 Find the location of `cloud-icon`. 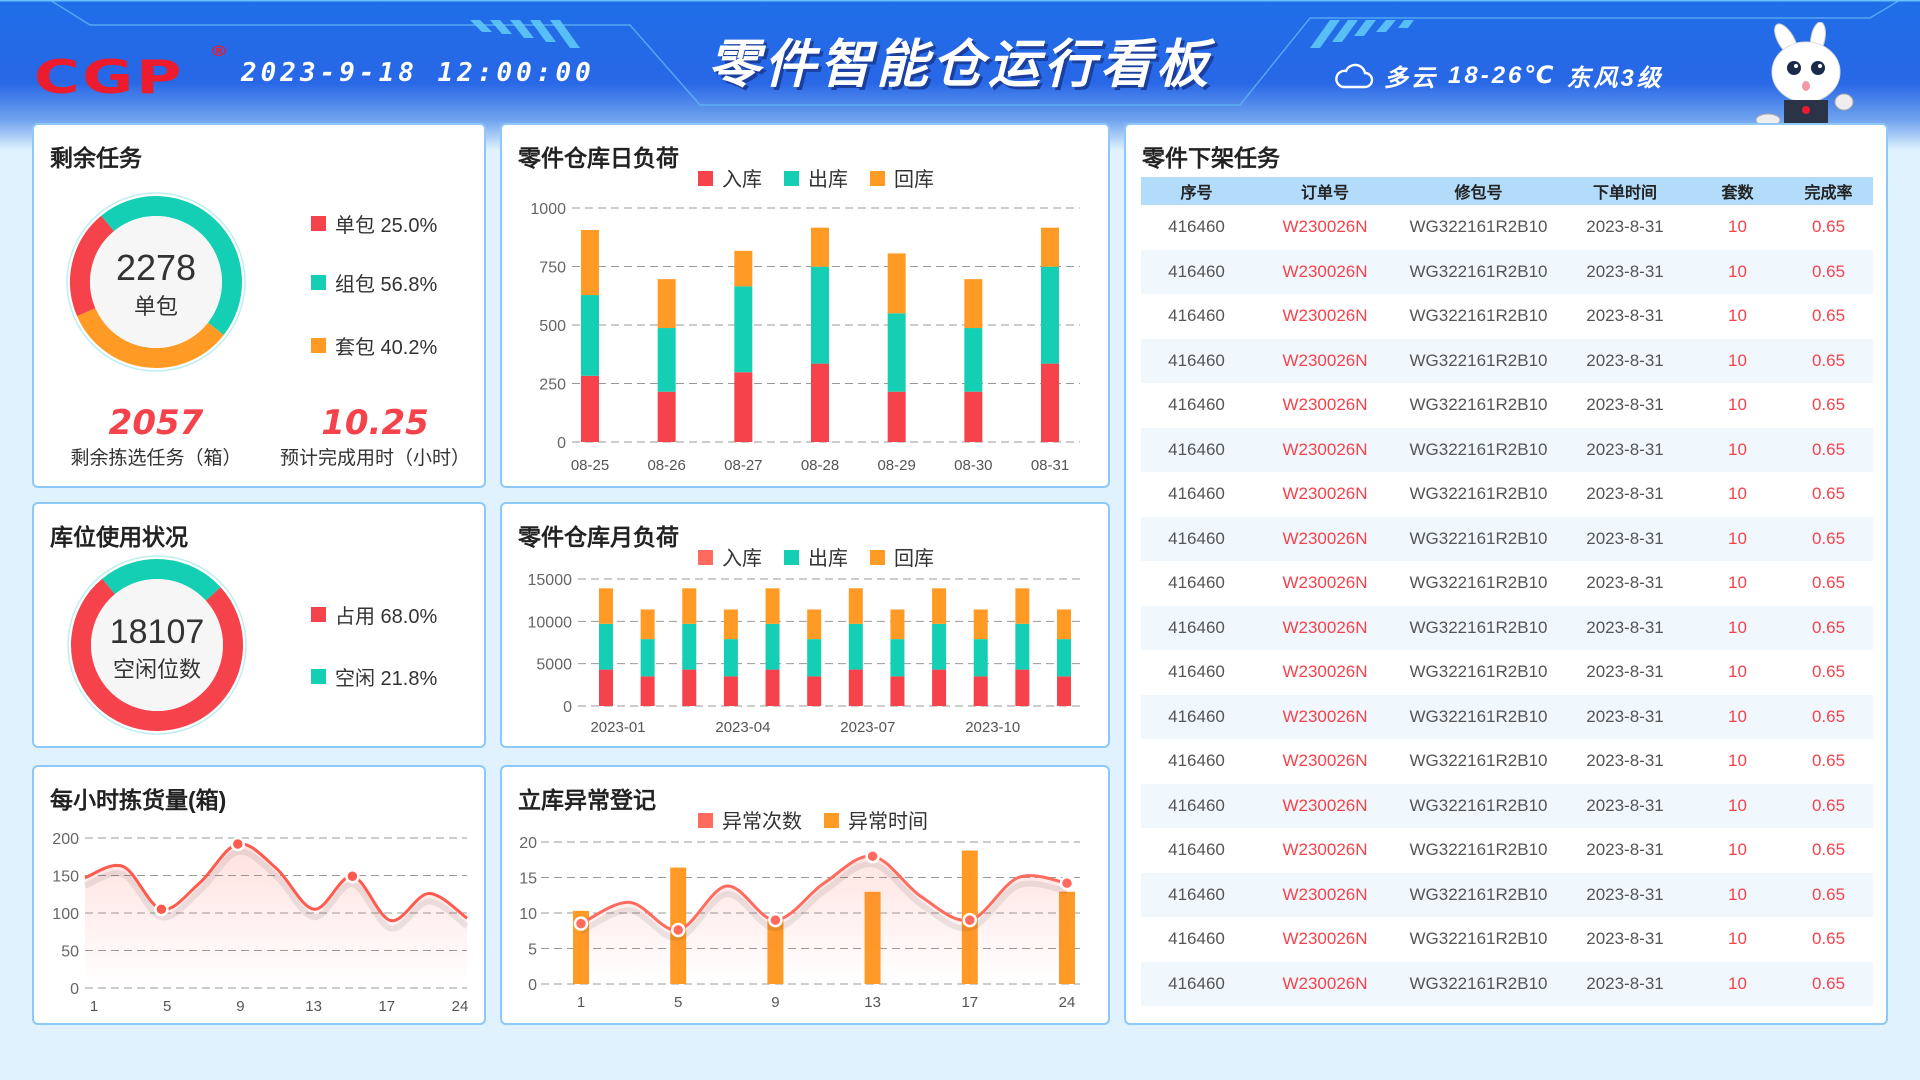

cloud-icon is located at coordinates (1354, 75).